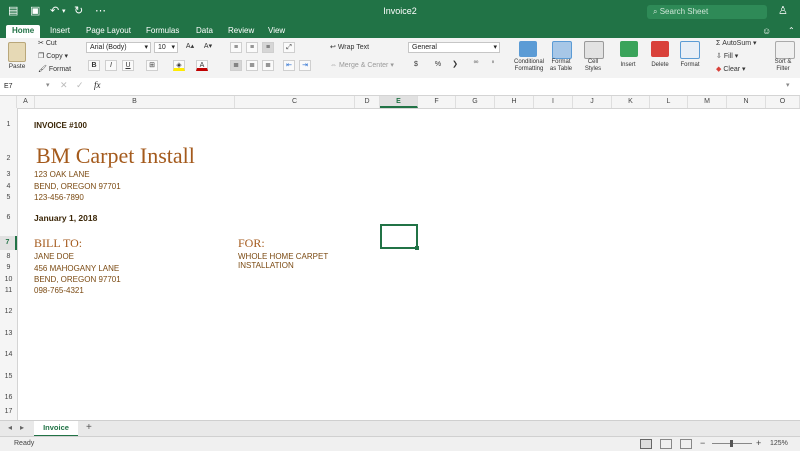 The image size is (800, 451). Describe the element at coordinates (593, 66) in the screenshot. I see `cell-styles-button: Cell Styles` at that location.